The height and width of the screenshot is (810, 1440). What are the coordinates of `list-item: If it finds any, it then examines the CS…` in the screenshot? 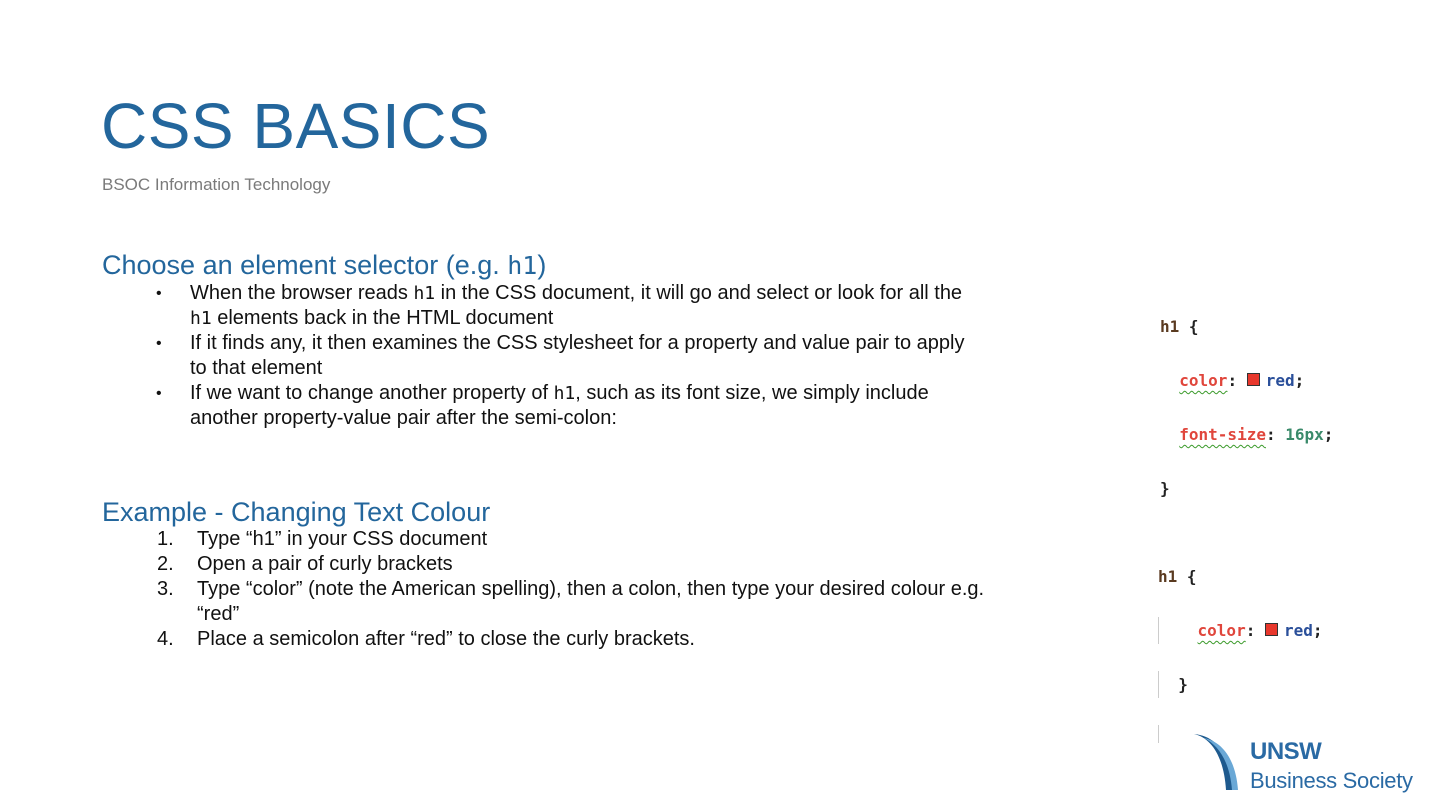 It's located at (612, 356).